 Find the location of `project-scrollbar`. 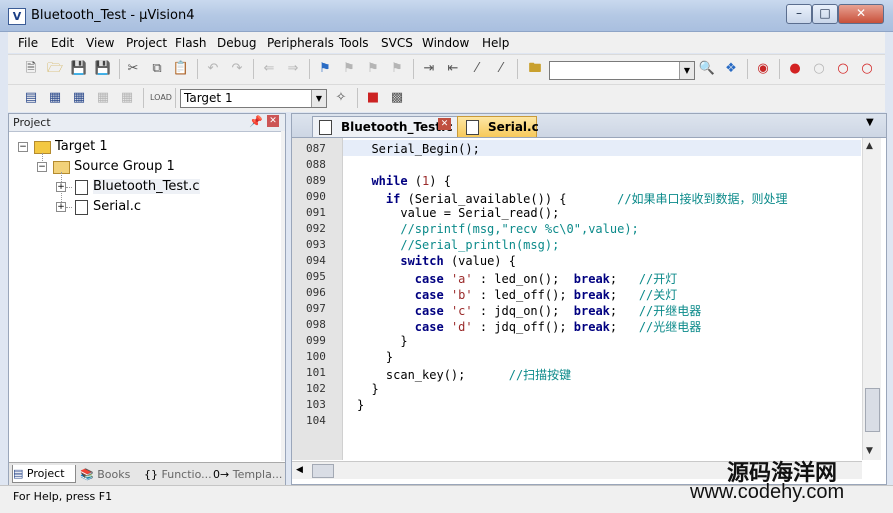

project-scrollbar is located at coordinates (283, 296).